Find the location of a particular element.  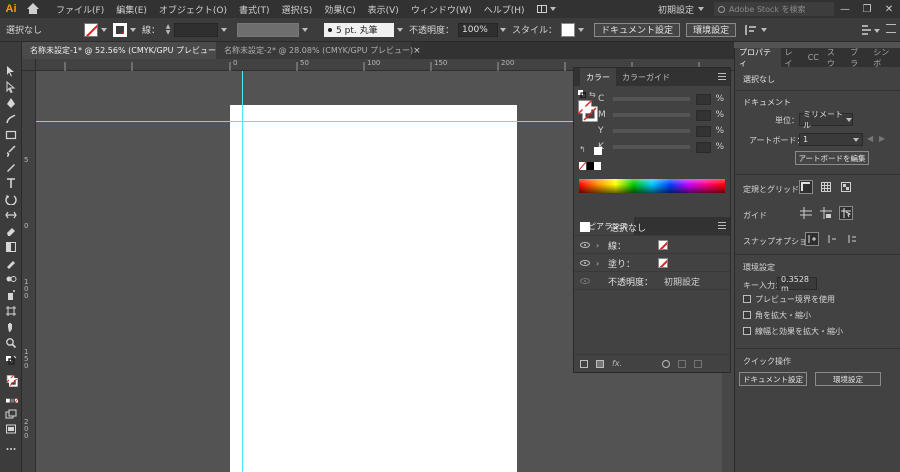

hand-tool-icon is located at coordinates (11, 327).